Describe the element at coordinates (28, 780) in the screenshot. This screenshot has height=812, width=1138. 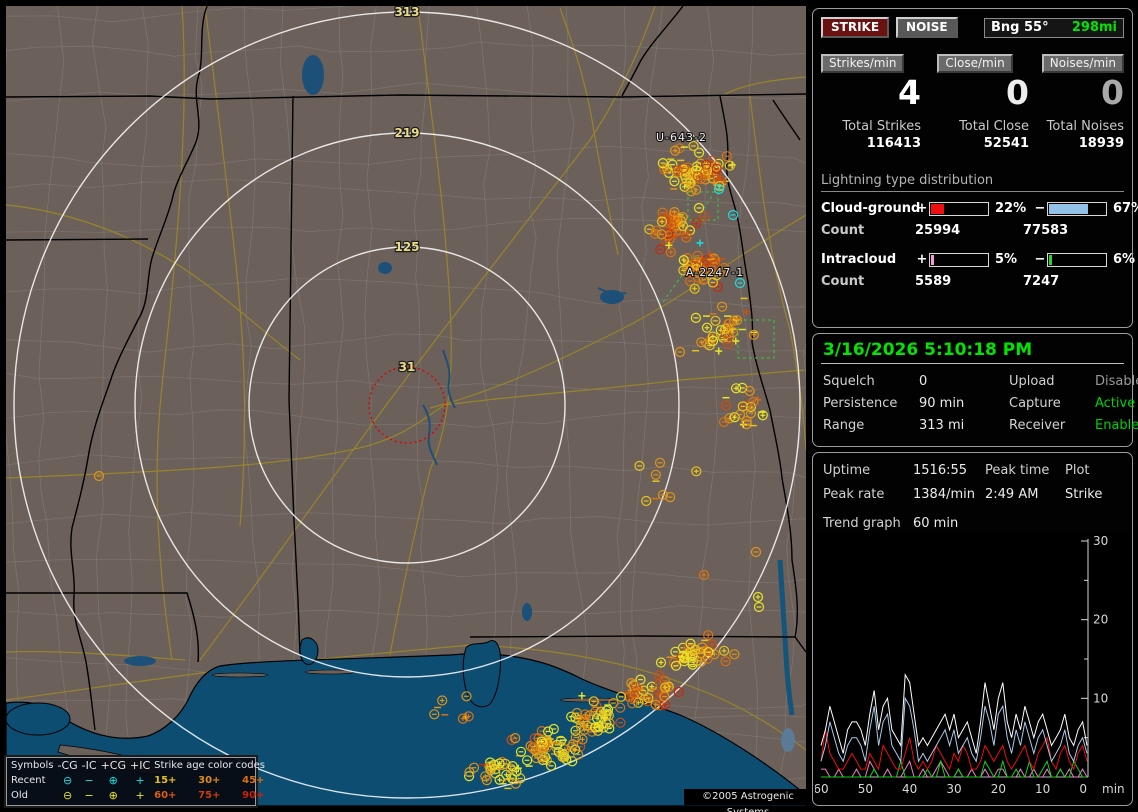
I see `legend-row-recent-label: Recent` at that location.